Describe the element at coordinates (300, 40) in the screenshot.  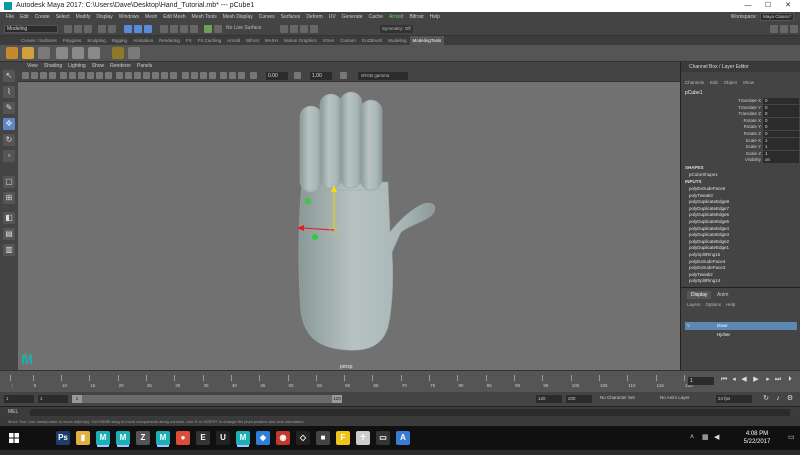
I see `shelf-tab-motion-graphics: Motion Graphics` at that location.